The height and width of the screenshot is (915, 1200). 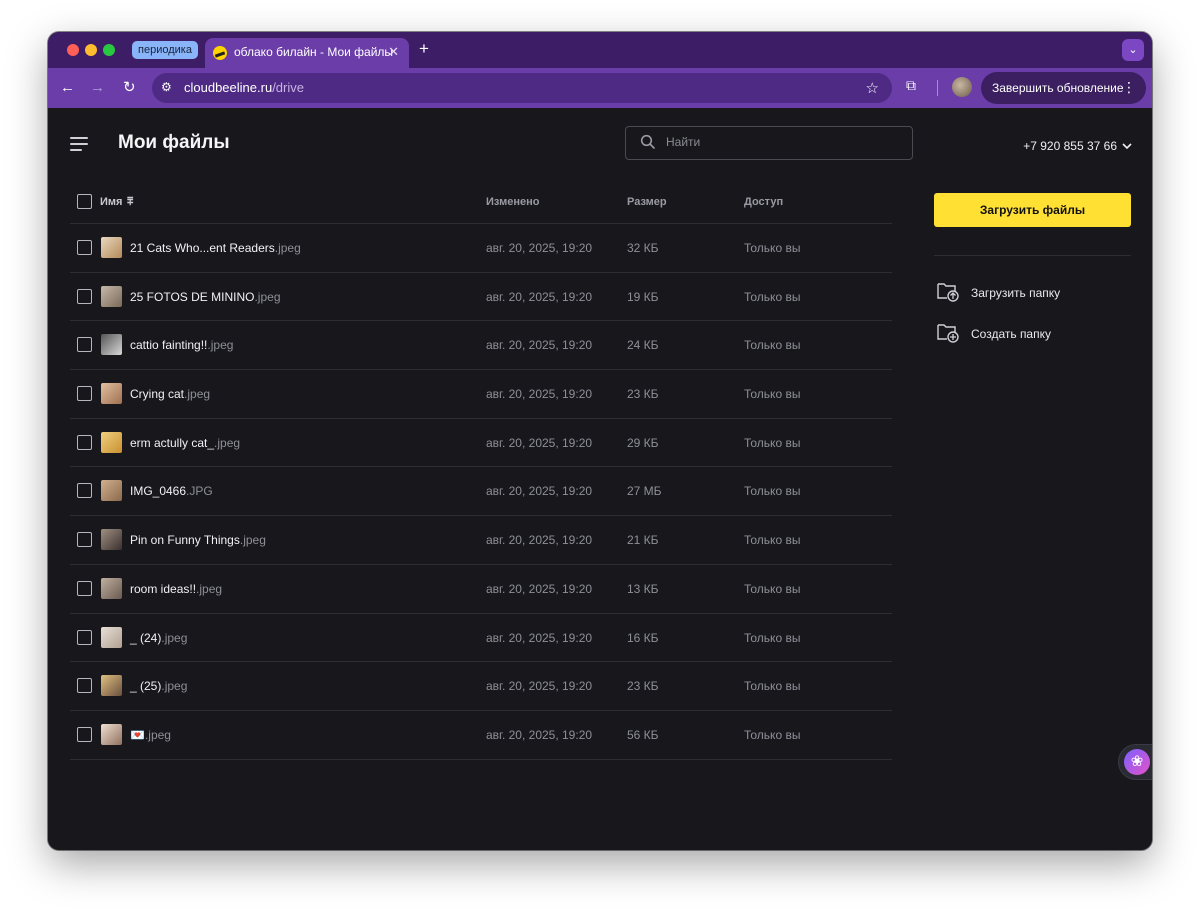 What do you see at coordinates (170, 394) in the screenshot?
I see `file-name: Crying cat.jpeg` at bounding box center [170, 394].